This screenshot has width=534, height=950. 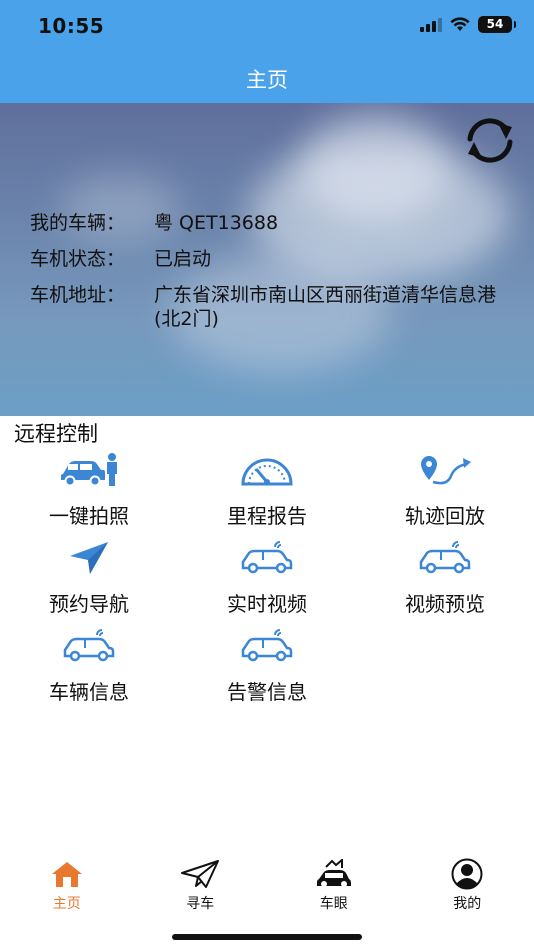 I want to click on mileage-report-button: 里程报告, so click(x=267, y=494).